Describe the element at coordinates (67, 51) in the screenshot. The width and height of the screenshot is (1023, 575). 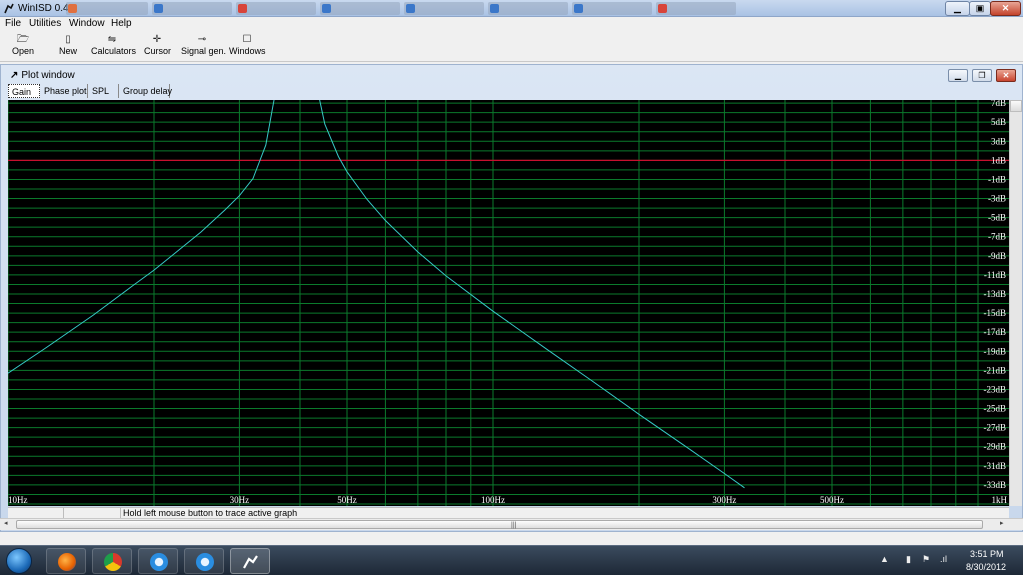
I see `new-label: New` at that location.